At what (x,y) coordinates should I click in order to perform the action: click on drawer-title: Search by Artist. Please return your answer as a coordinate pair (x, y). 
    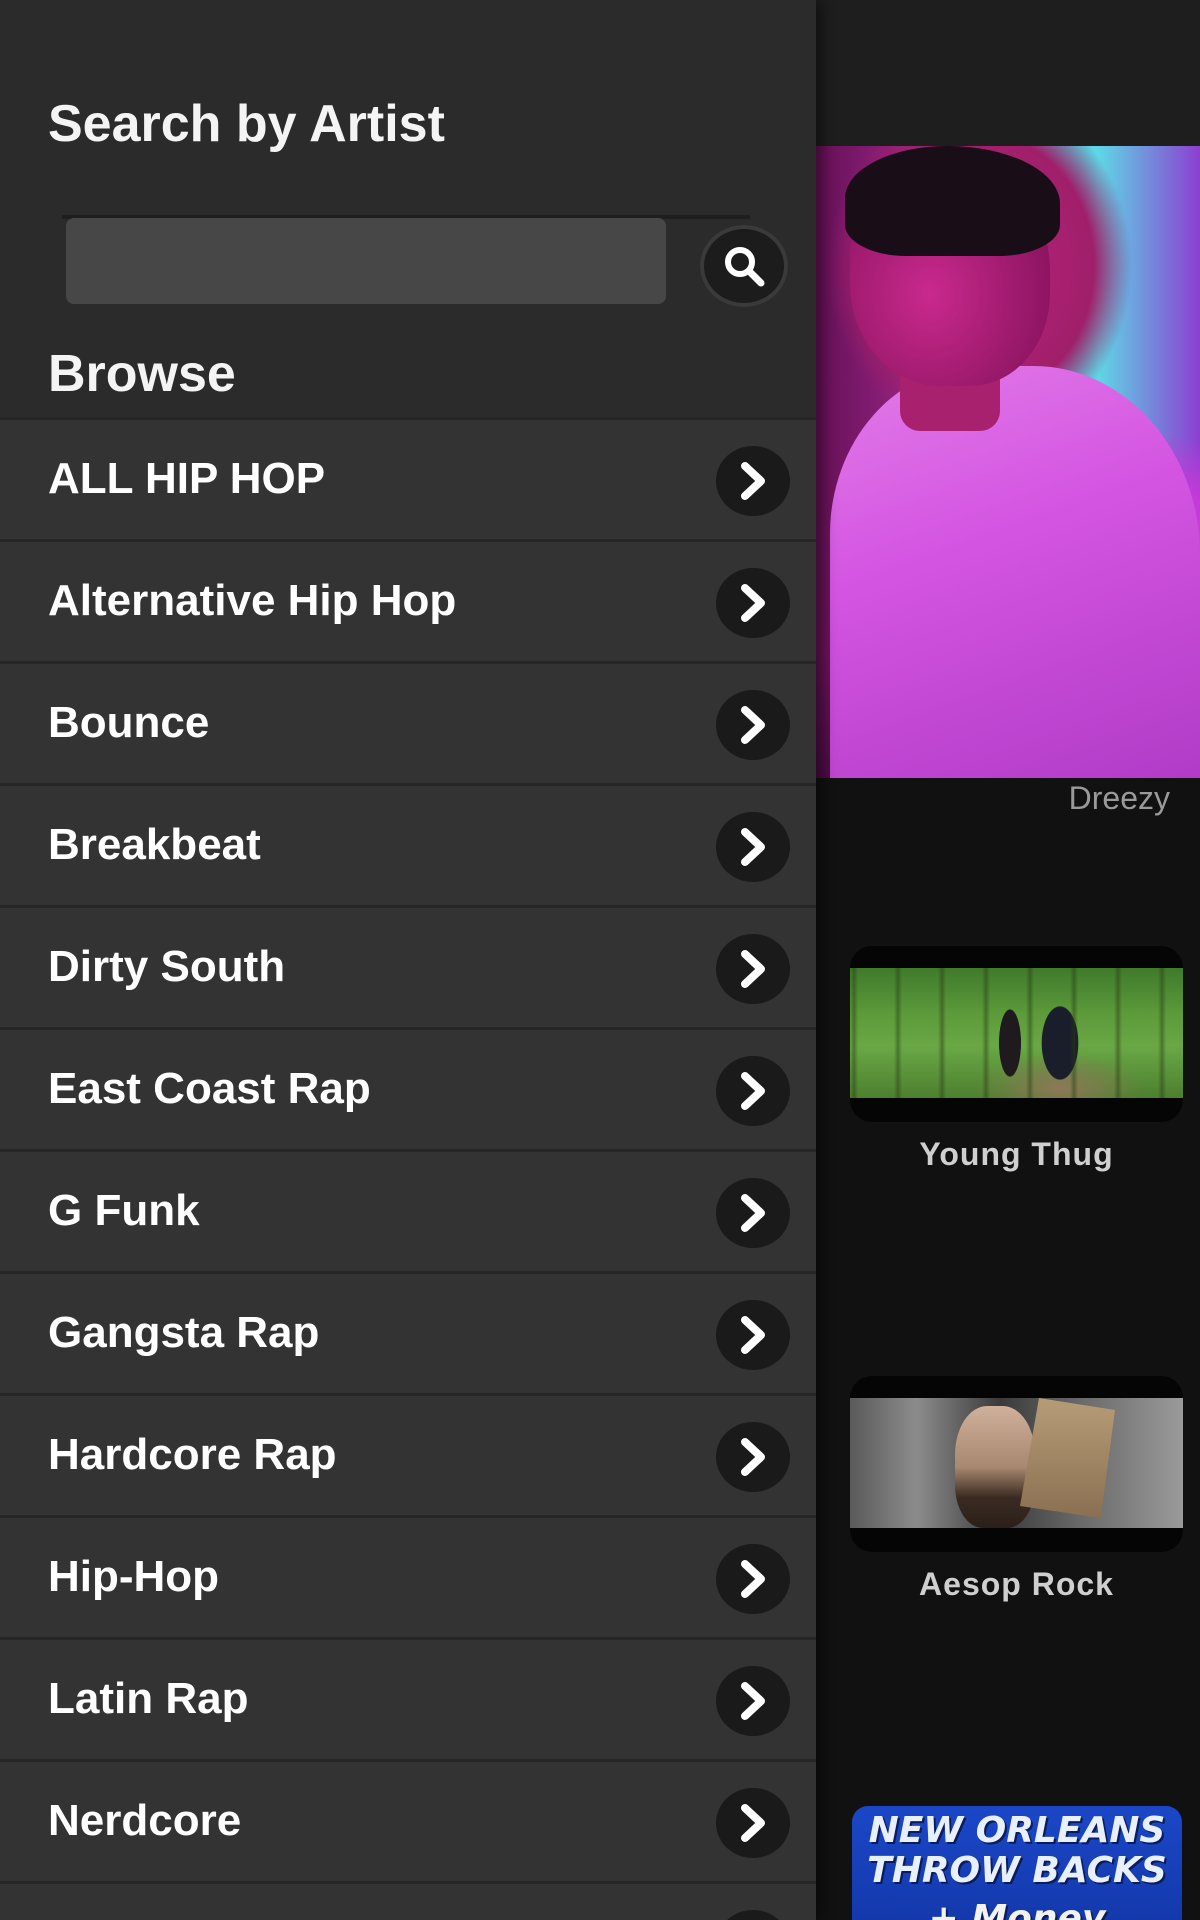
    Looking at the image, I should click on (246, 124).